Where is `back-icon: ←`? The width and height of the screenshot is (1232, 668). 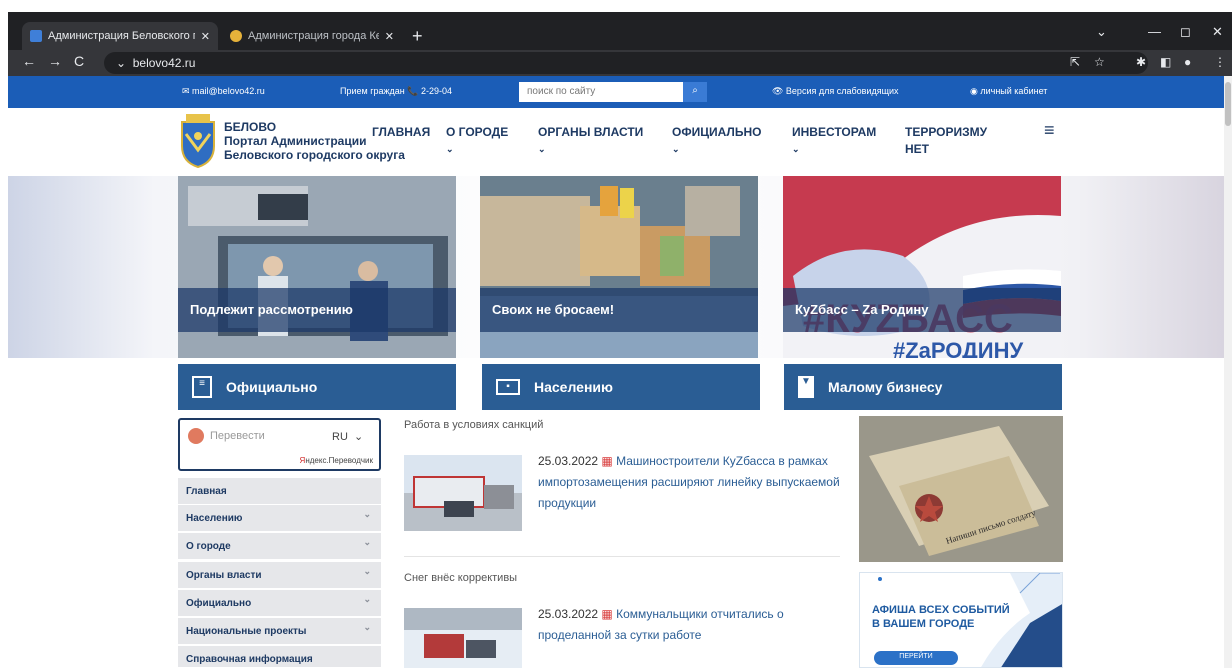 back-icon: ← is located at coordinates (29, 61).